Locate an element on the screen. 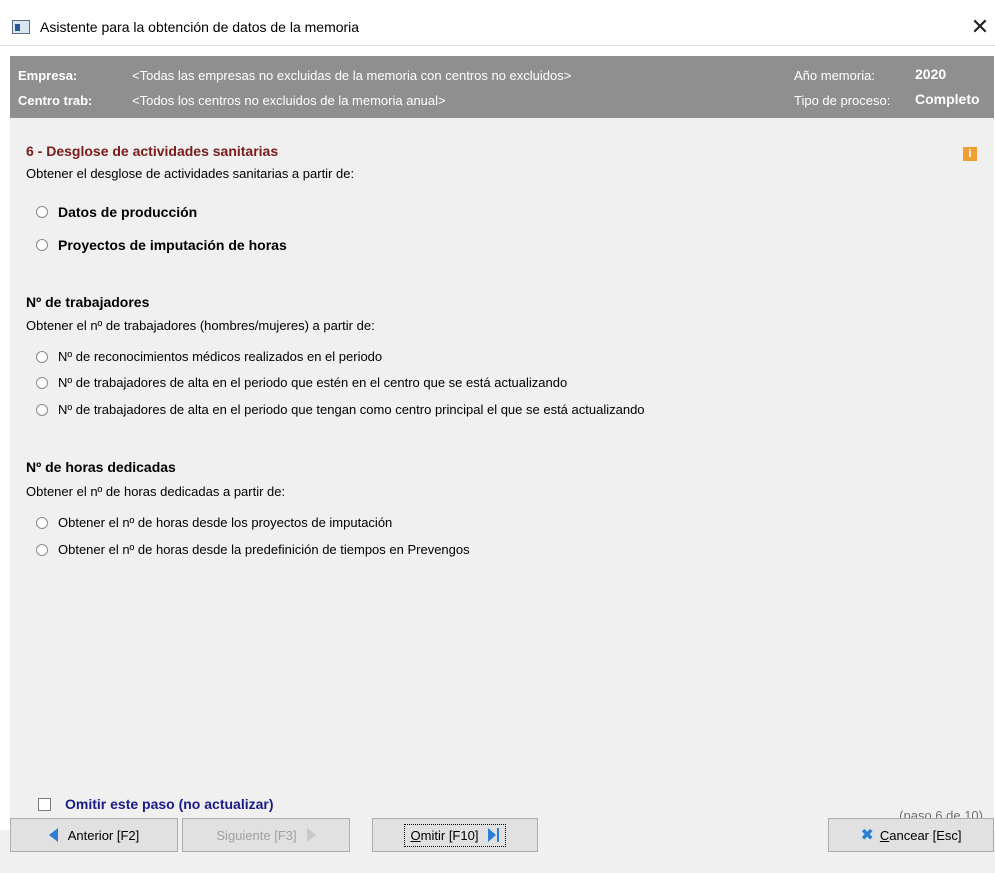 The width and height of the screenshot is (995, 873). back-arrow-icon is located at coordinates (53, 835).